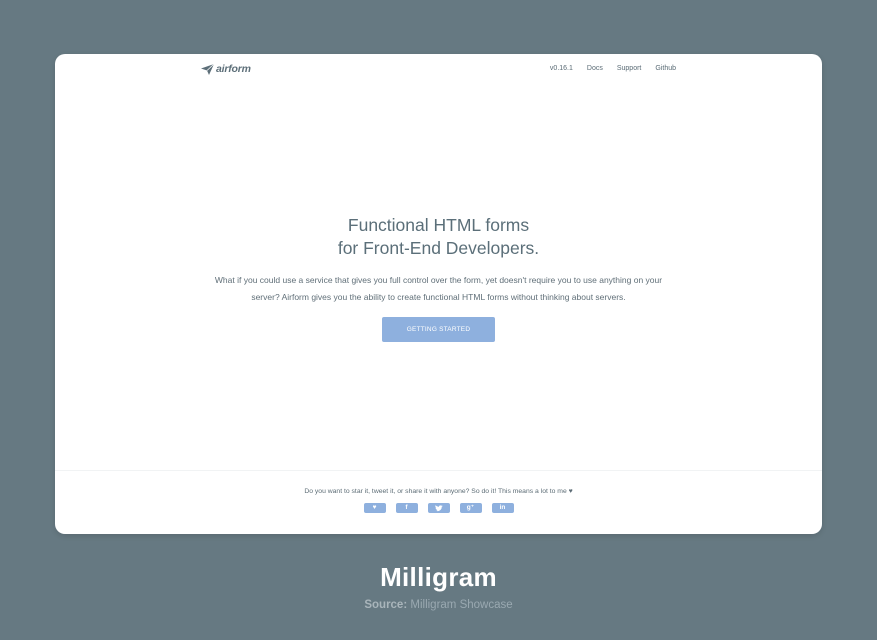  I want to click on twitter-icon, so click(438, 507).